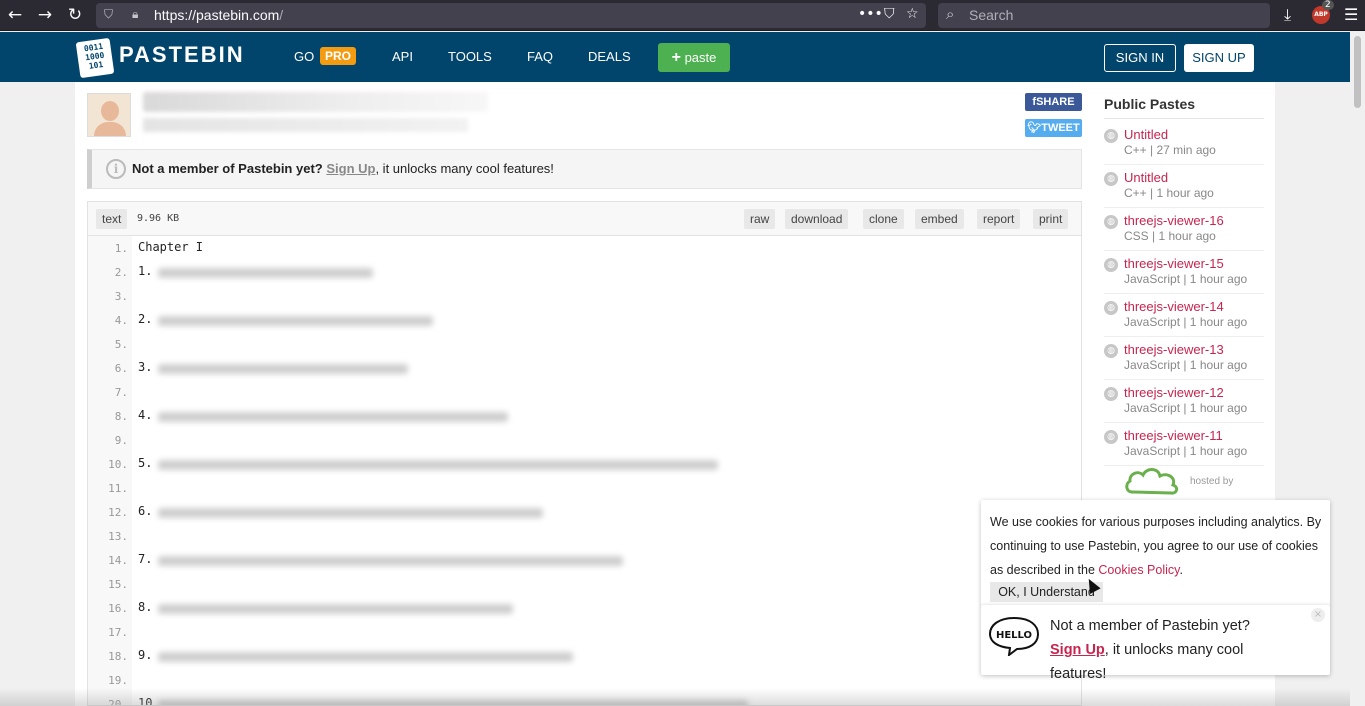 The height and width of the screenshot is (706, 1365). I want to click on cookie-end: ., so click(1181, 570).